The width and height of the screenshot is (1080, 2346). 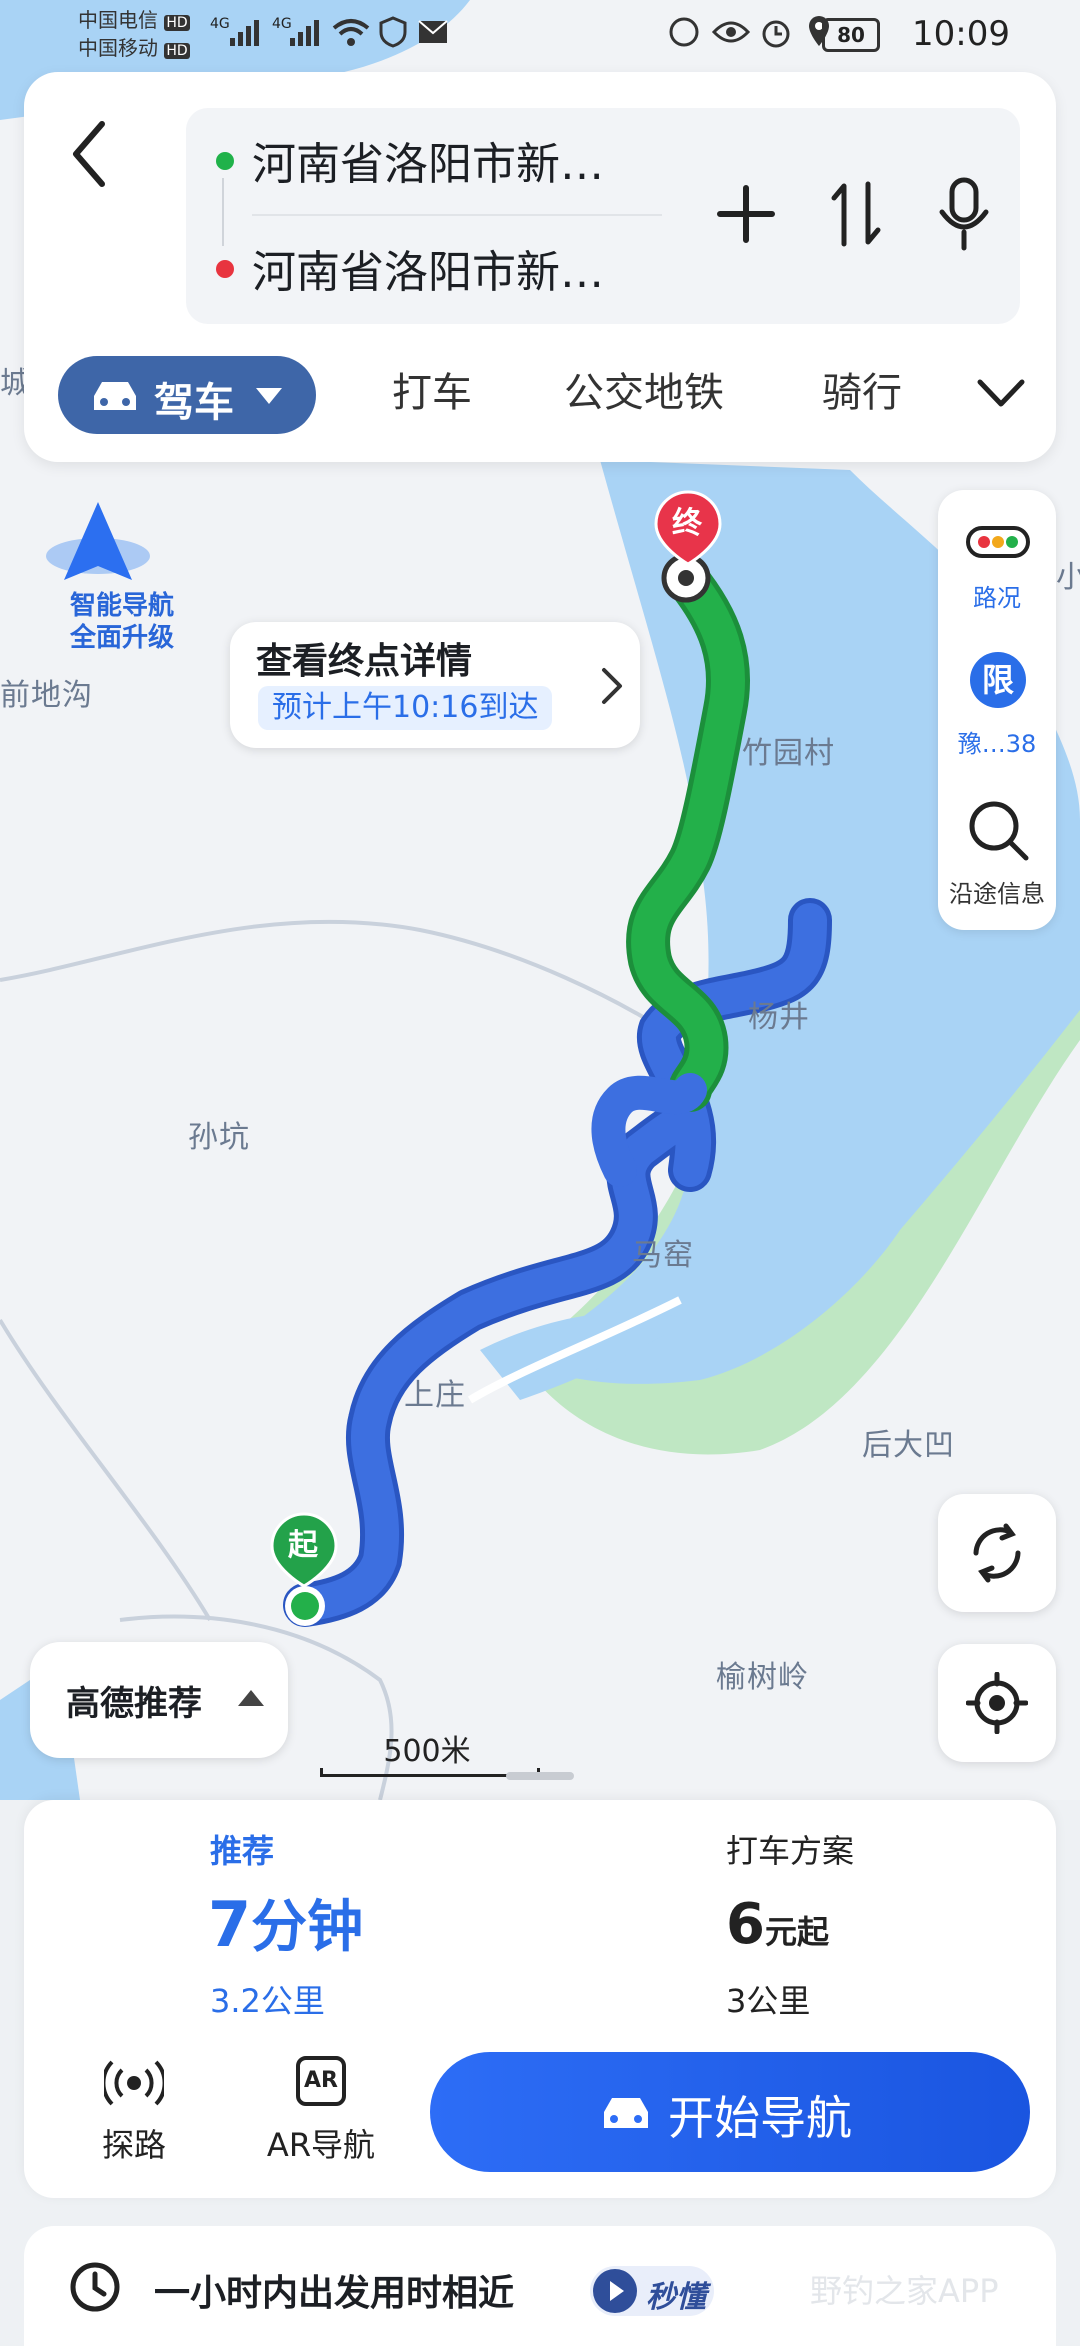 What do you see at coordinates (194, 403) in the screenshot?
I see `tab-drive-label: 驾车` at bounding box center [194, 403].